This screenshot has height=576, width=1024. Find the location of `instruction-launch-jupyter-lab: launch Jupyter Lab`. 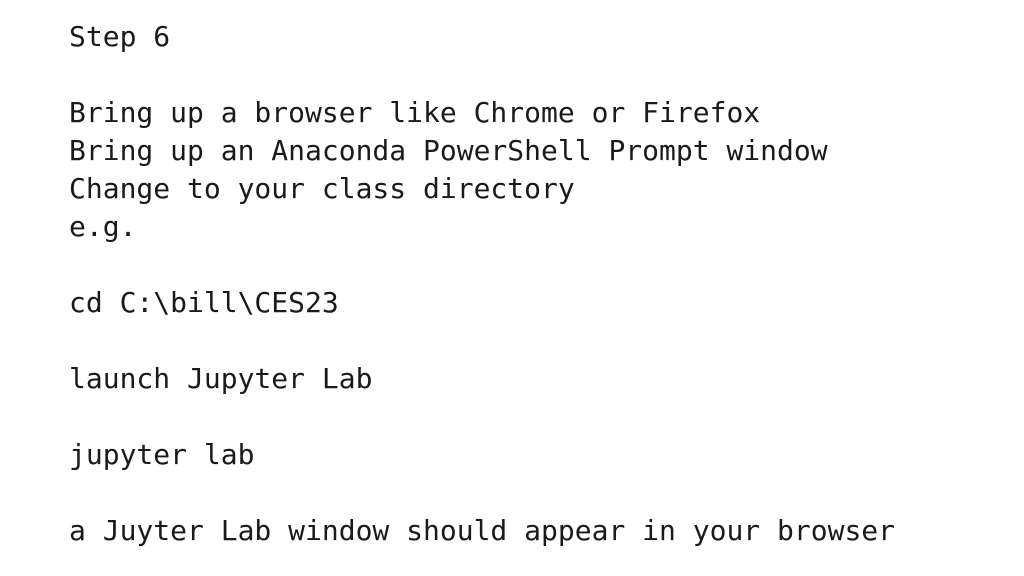

instruction-launch-jupyter-lab: launch Jupyter Lab is located at coordinates (221, 378).